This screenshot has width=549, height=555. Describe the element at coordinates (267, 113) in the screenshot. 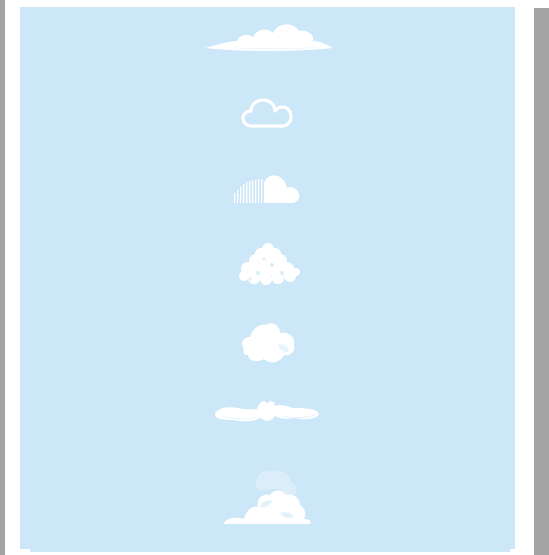

I see `outline-cloud-icon` at that location.